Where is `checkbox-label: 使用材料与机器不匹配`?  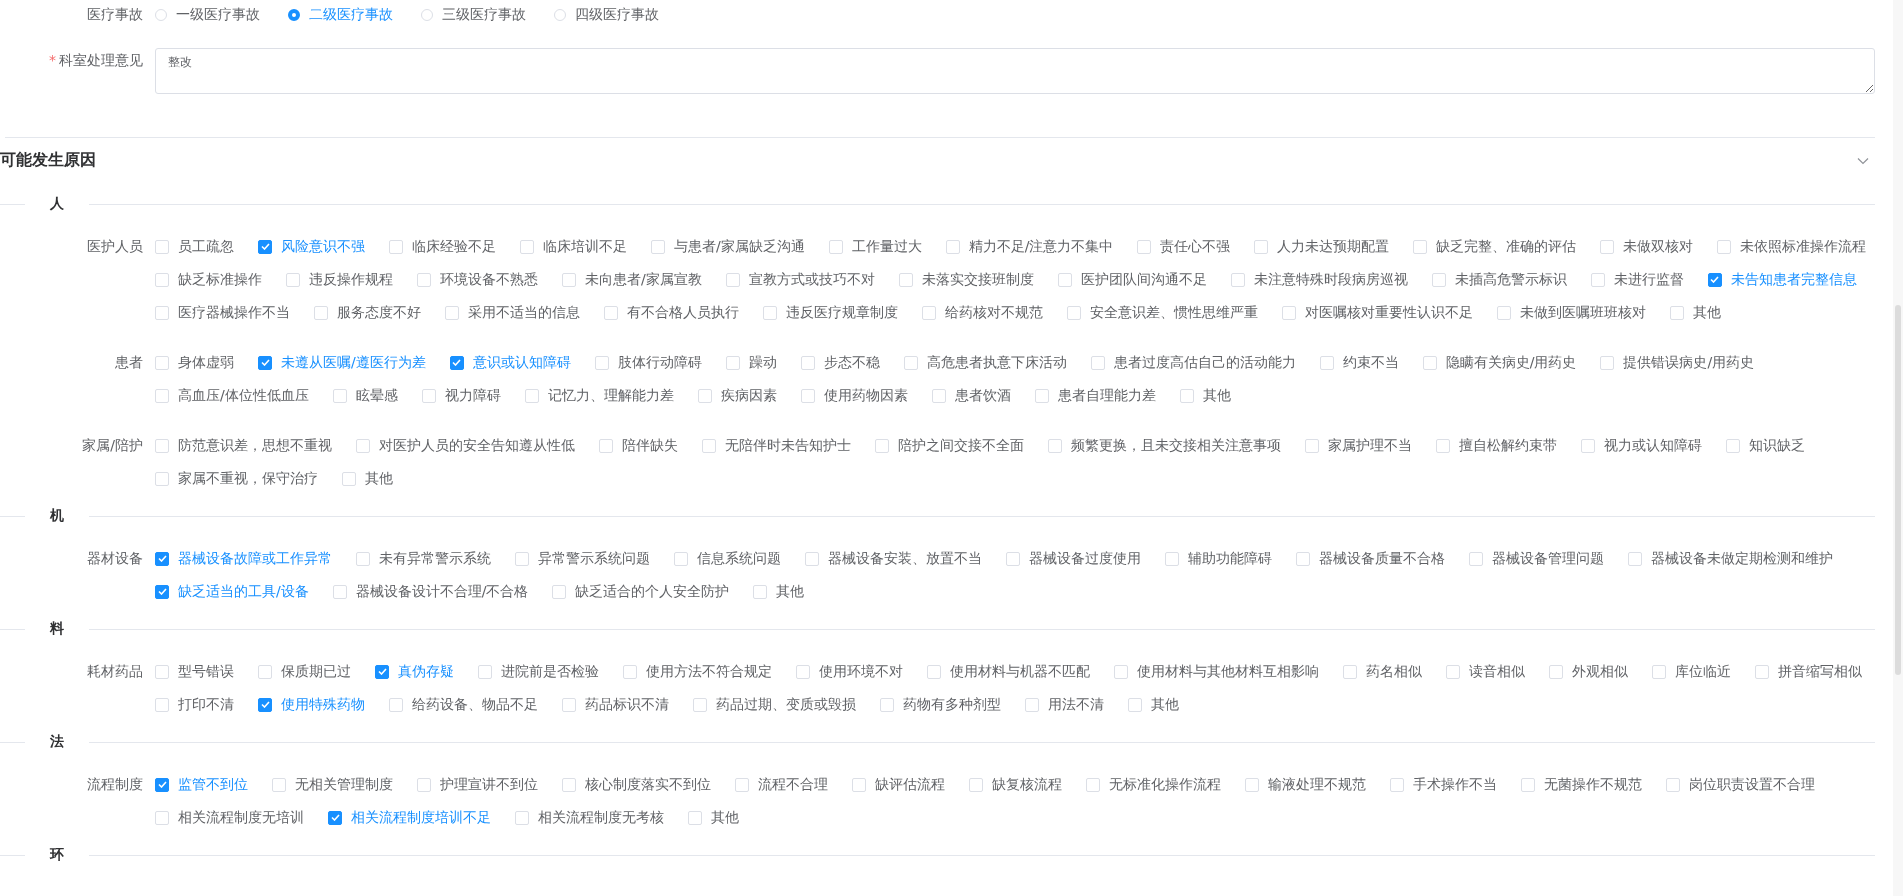 checkbox-label: 使用材料与机器不匹配 is located at coordinates (1020, 671).